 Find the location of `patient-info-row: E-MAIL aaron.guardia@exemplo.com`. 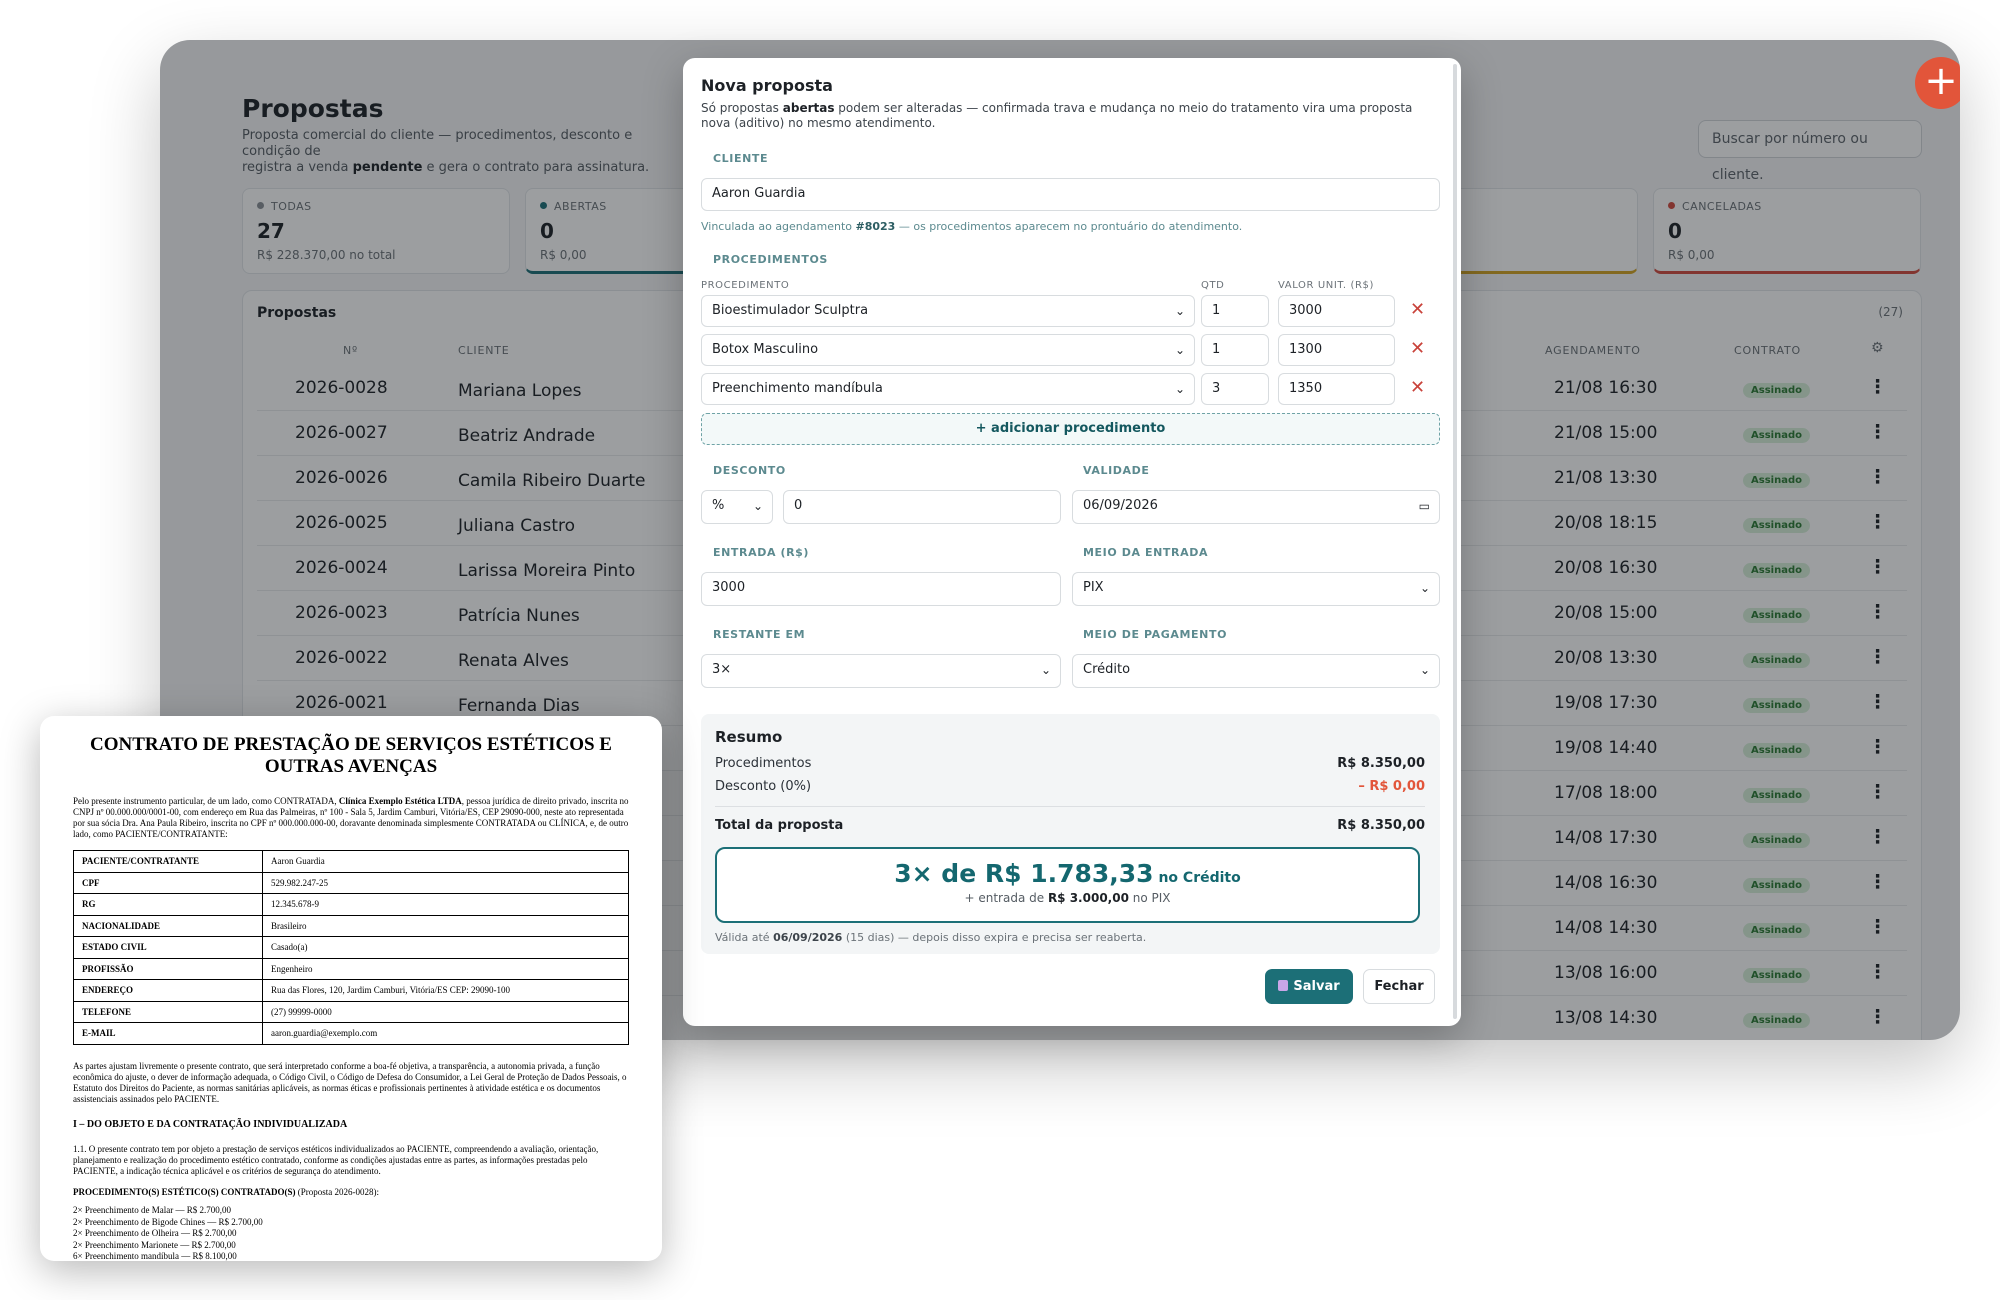

patient-info-row: E-MAIL aaron.guardia@exemplo.com is located at coordinates (351, 1033).